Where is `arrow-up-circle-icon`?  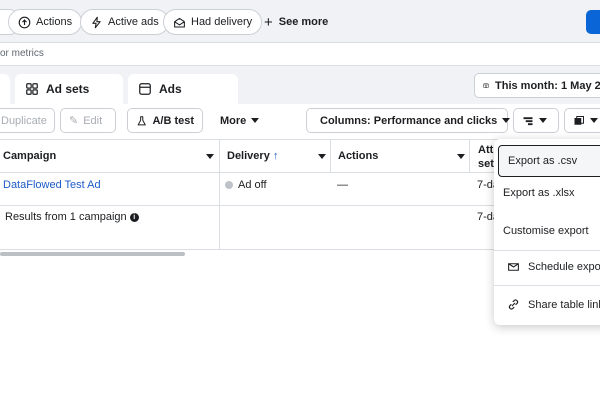 arrow-up-circle-icon is located at coordinates (24, 22).